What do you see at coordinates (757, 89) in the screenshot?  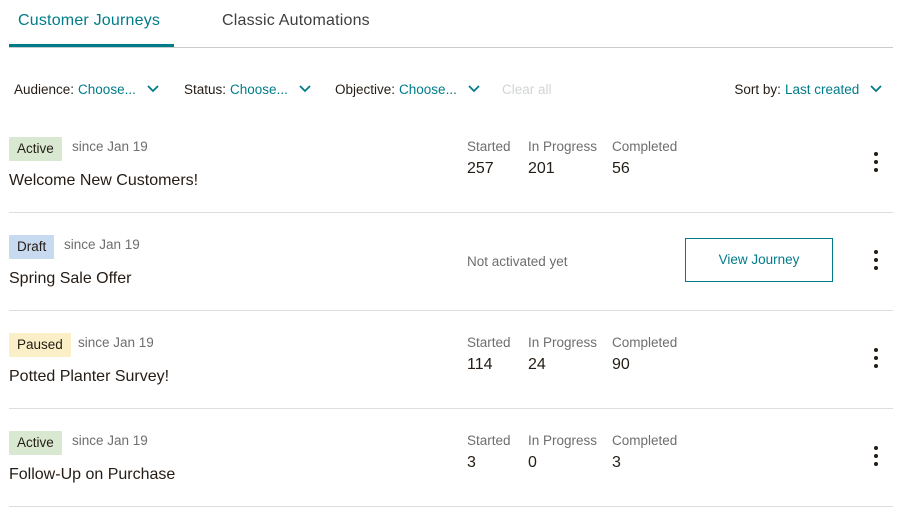 I see `sort-label: Sort by:` at bounding box center [757, 89].